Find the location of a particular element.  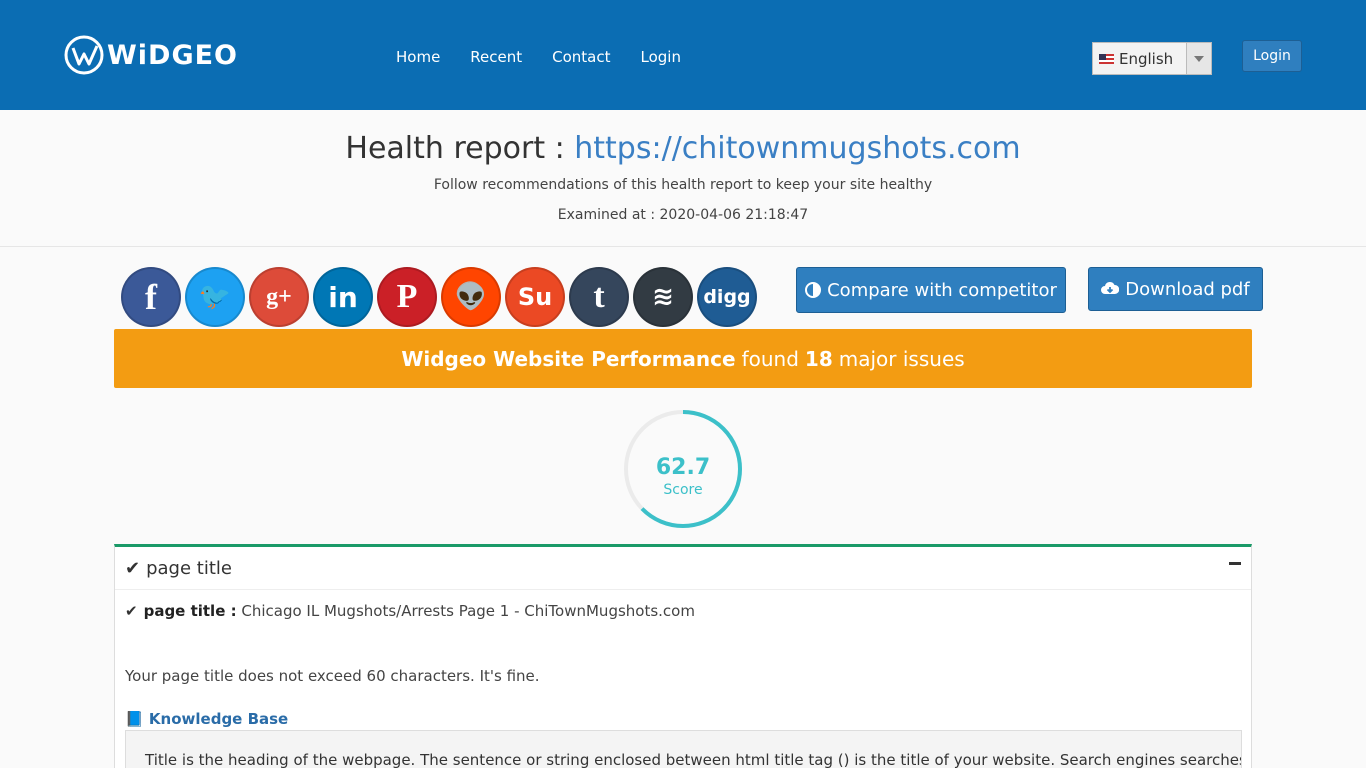

us-flag-icon is located at coordinates (1106, 58).